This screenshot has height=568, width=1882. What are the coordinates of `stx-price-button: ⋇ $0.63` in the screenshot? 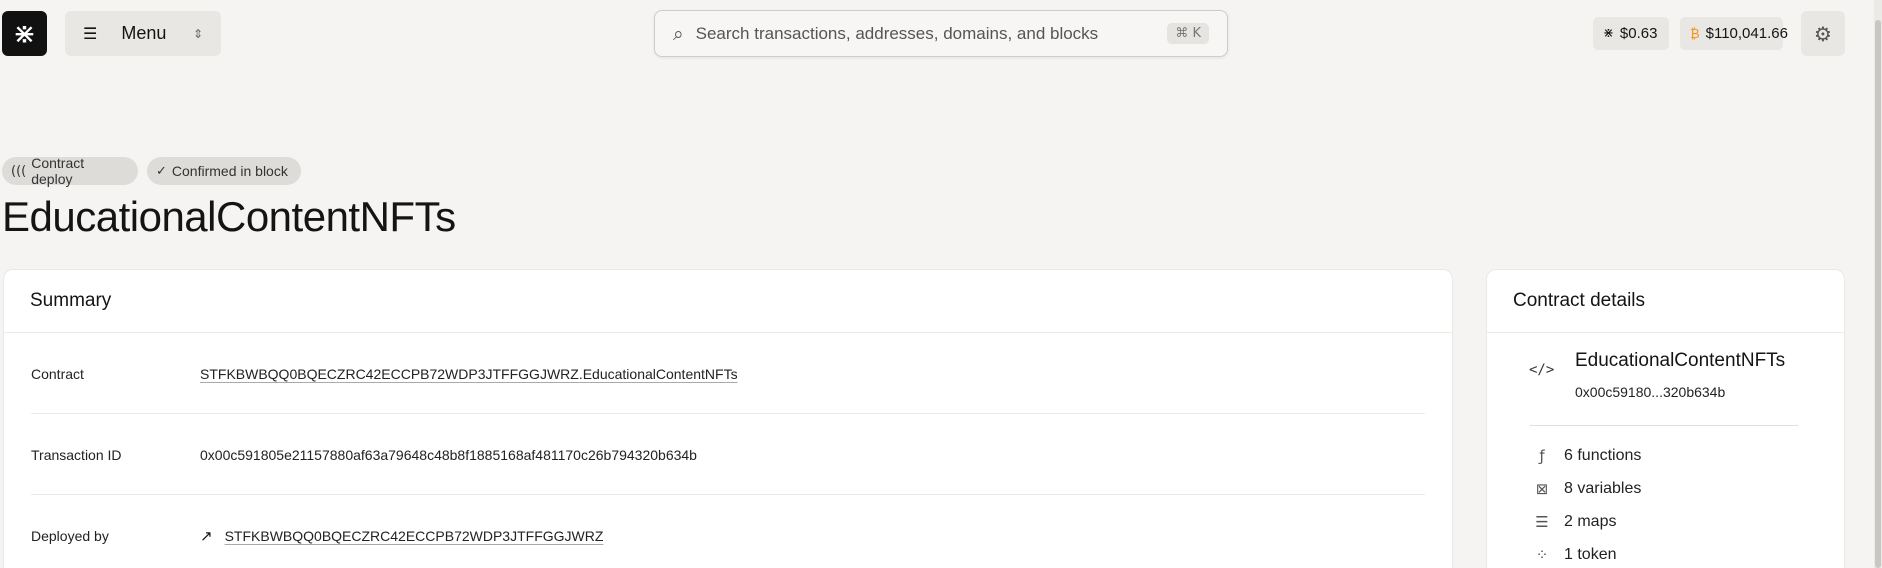 It's located at (1631, 33).